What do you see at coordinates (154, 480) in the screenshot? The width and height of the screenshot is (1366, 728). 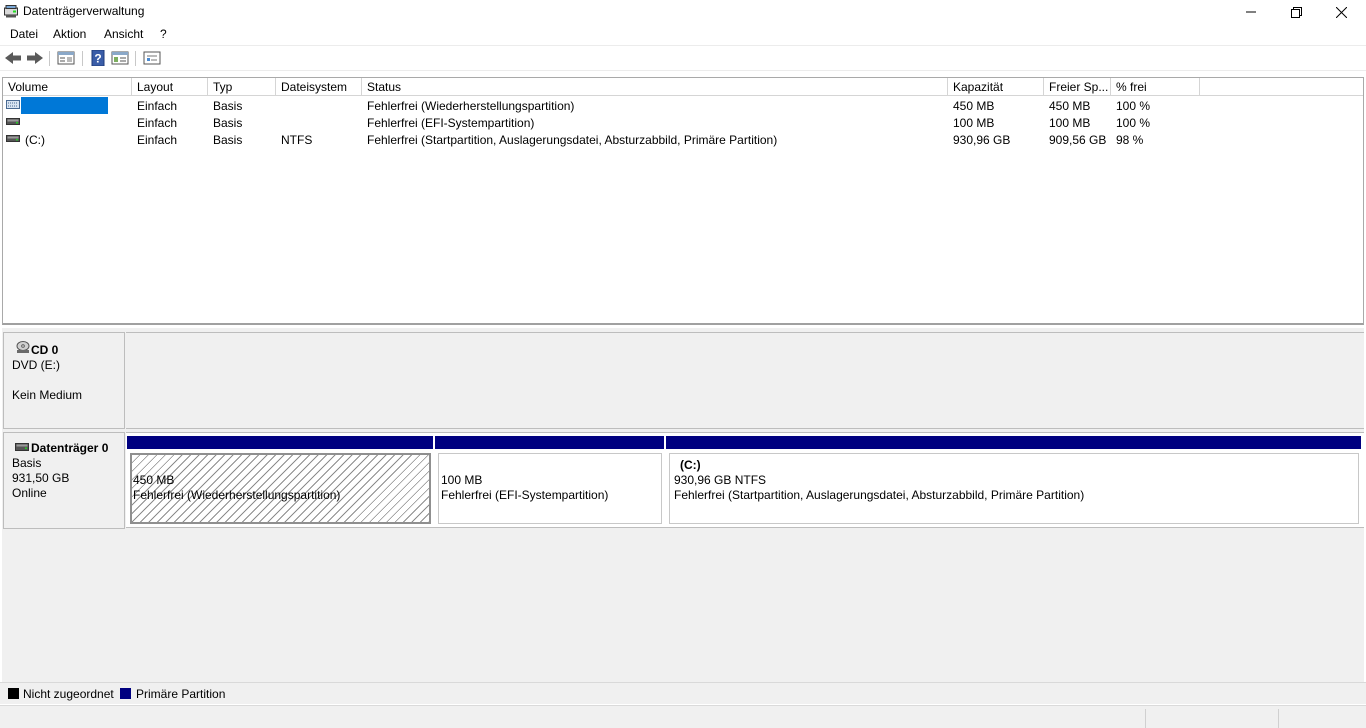 I see `partition-size: 450 MB` at bounding box center [154, 480].